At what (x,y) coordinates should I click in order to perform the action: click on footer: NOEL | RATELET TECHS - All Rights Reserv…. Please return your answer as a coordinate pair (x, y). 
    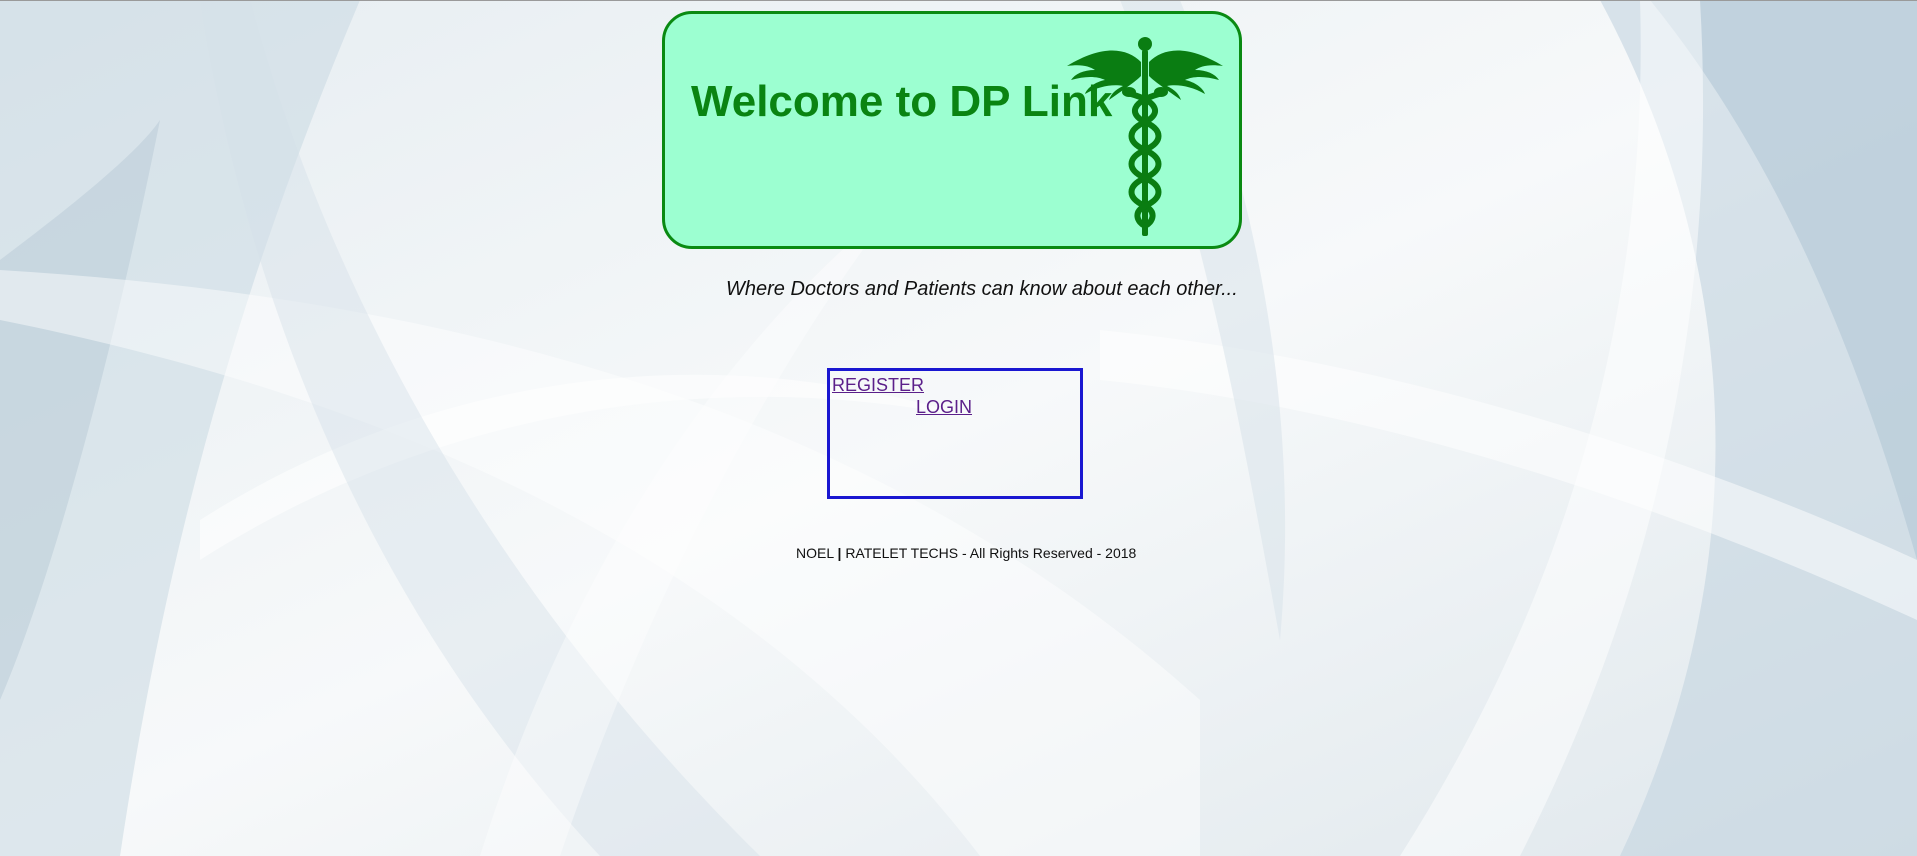
    Looking at the image, I should click on (966, 553).